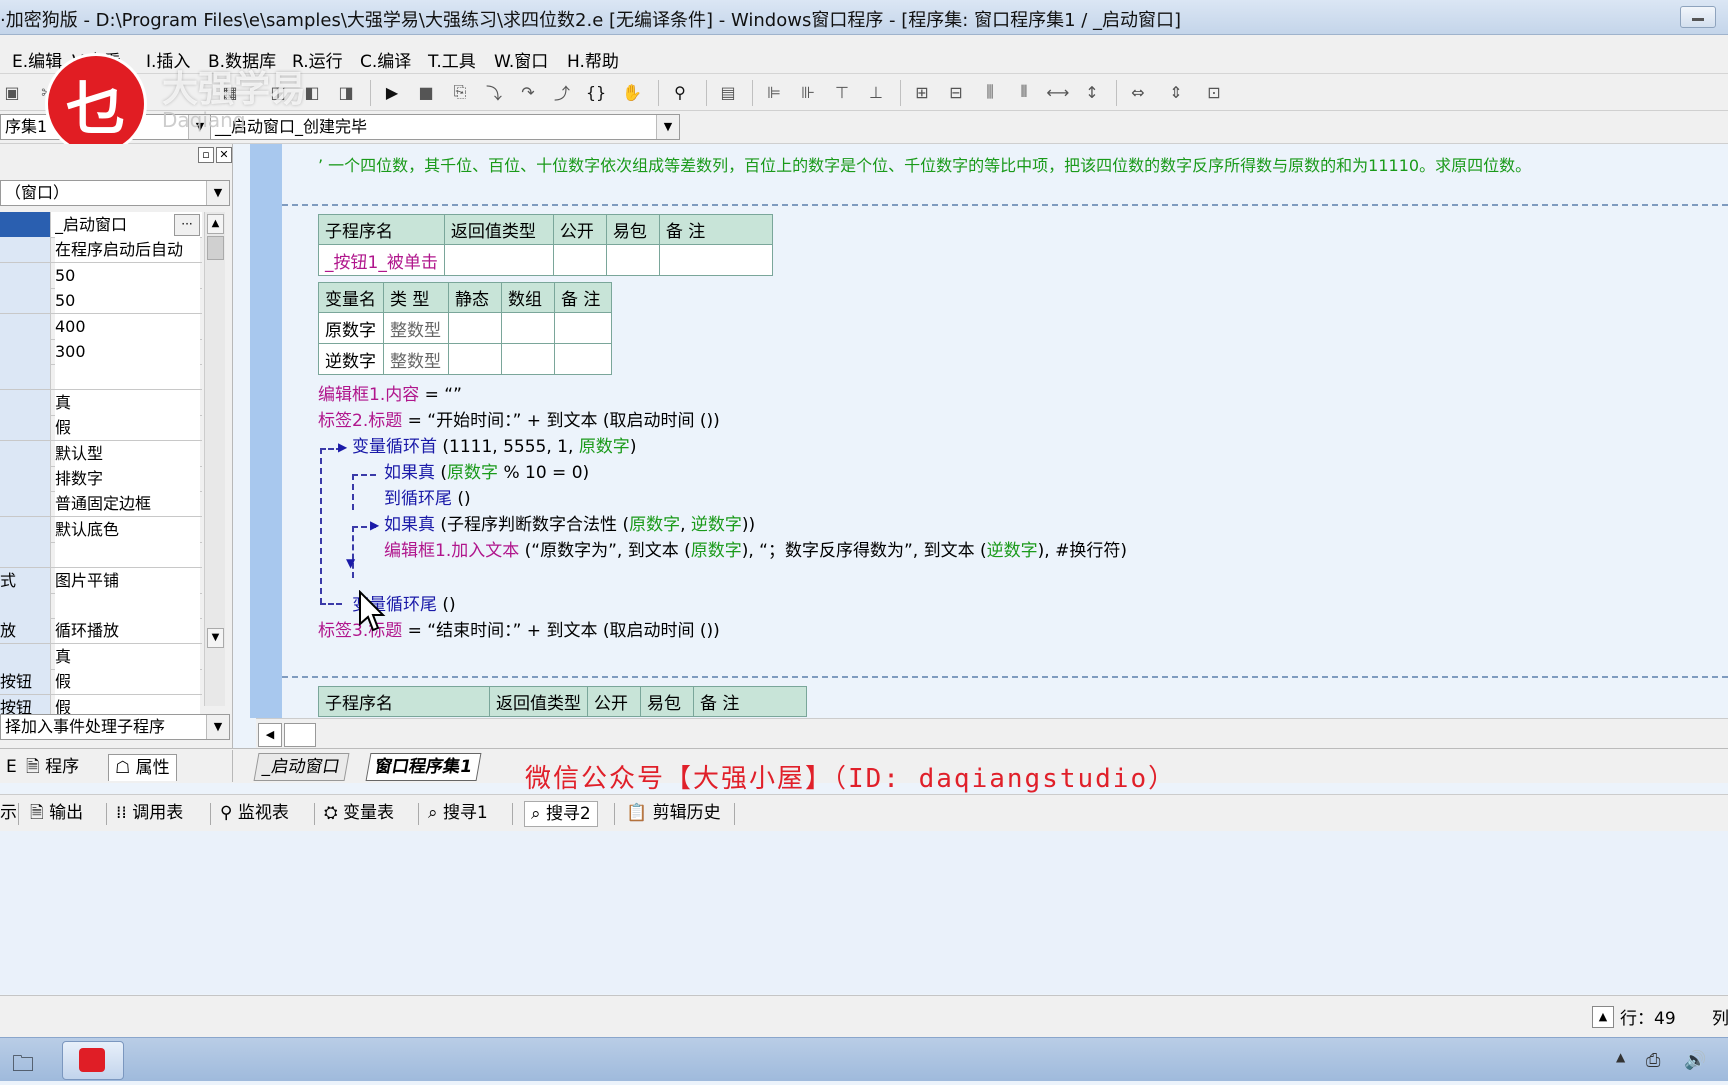 The image size is (1728, 1085). Describe the element at coordinates (519, 418) in the screenshot. I see `code-line: 标签2.标题 = “开始时间：” + 到文本 (取启动时间 ())` at that location.